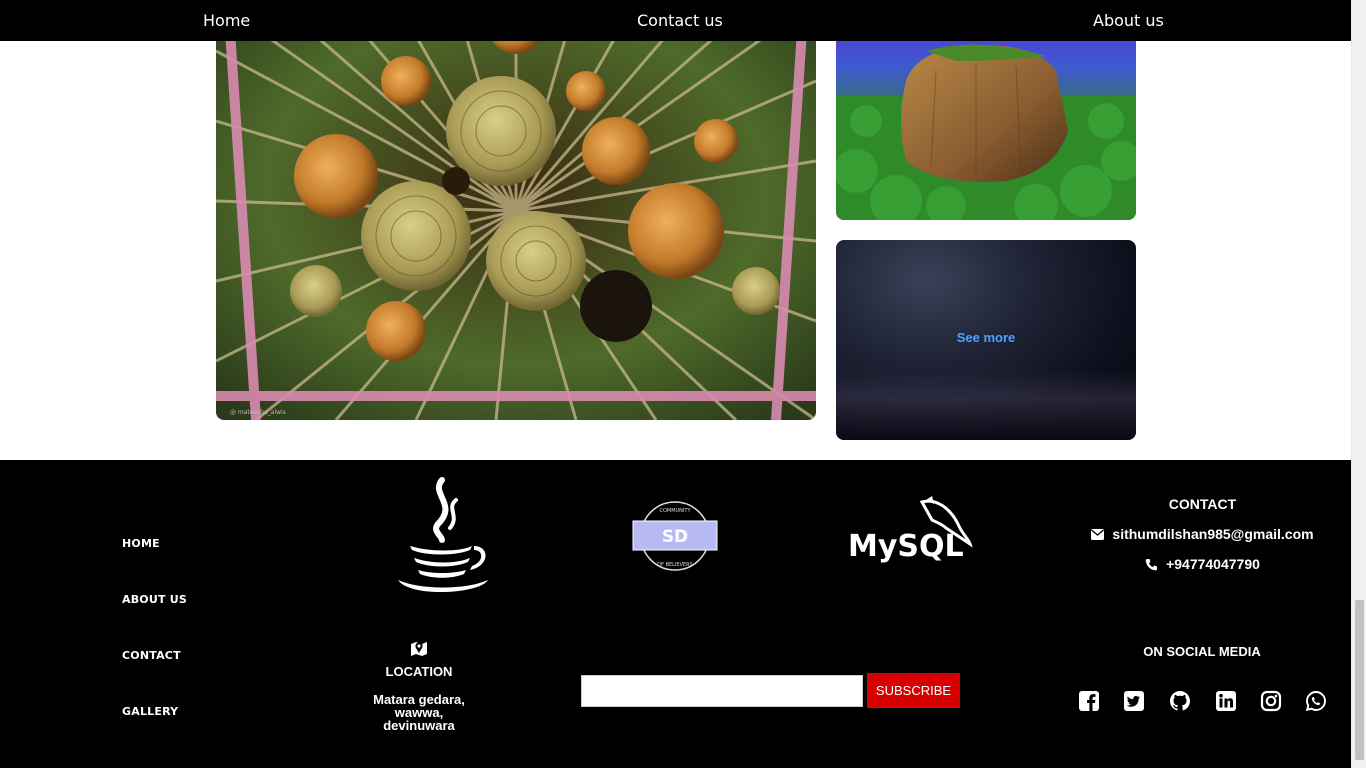 The image size is (1366, 768). I want to click on top-navigation: Home Contact us About us, so click(675, 20).